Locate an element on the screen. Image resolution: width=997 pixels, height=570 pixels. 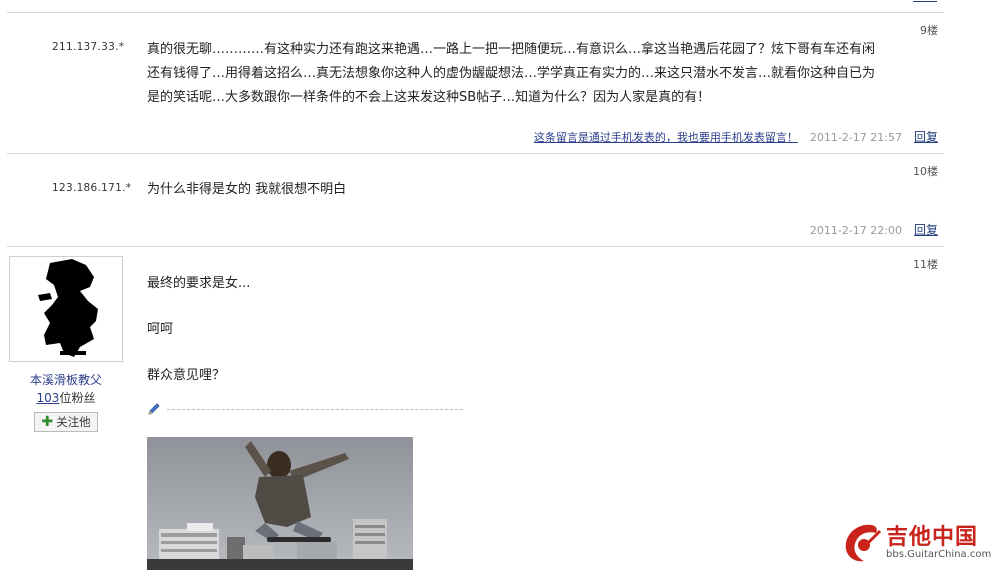
post-line: 群众意见哩？ is located at coordinates (186, 375).